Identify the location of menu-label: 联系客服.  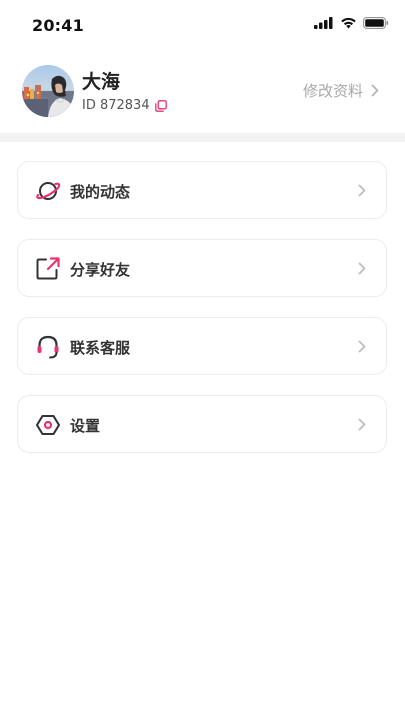
(100, 348).